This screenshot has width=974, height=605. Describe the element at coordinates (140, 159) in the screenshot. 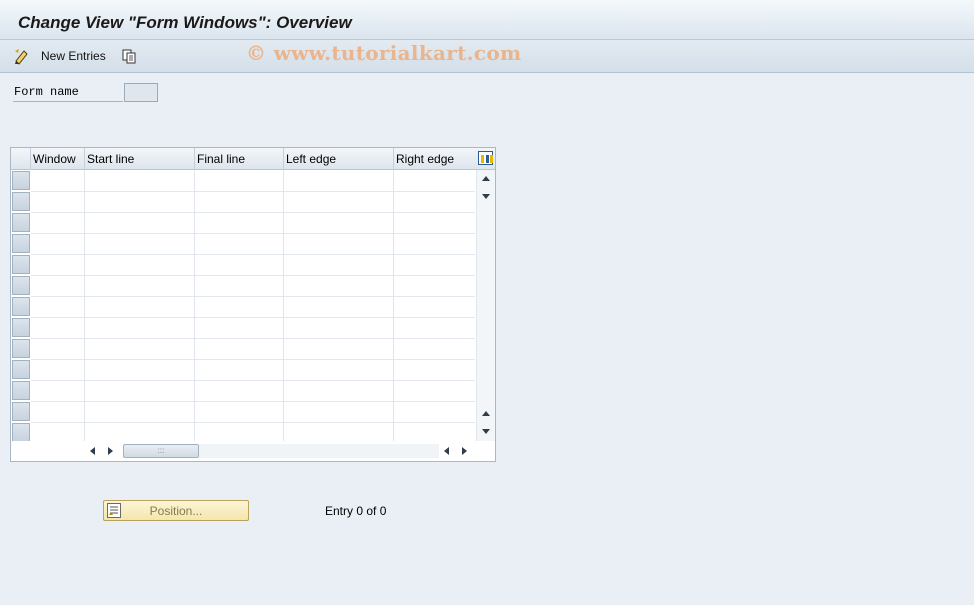

I see `col-header-start-line: Start line` at that location.